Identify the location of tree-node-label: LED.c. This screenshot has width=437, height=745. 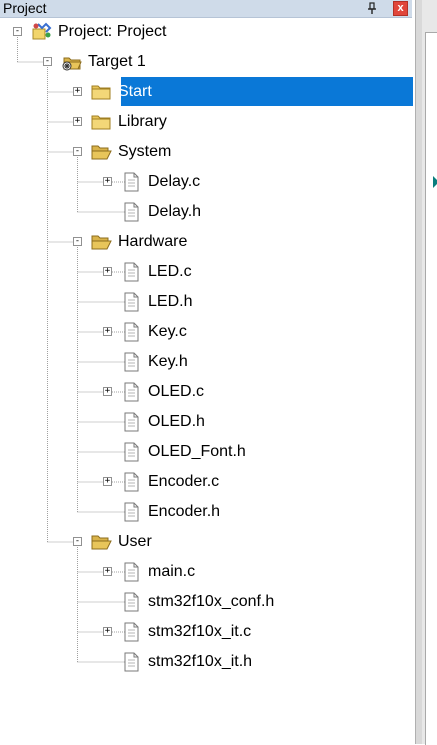
(170, 271).